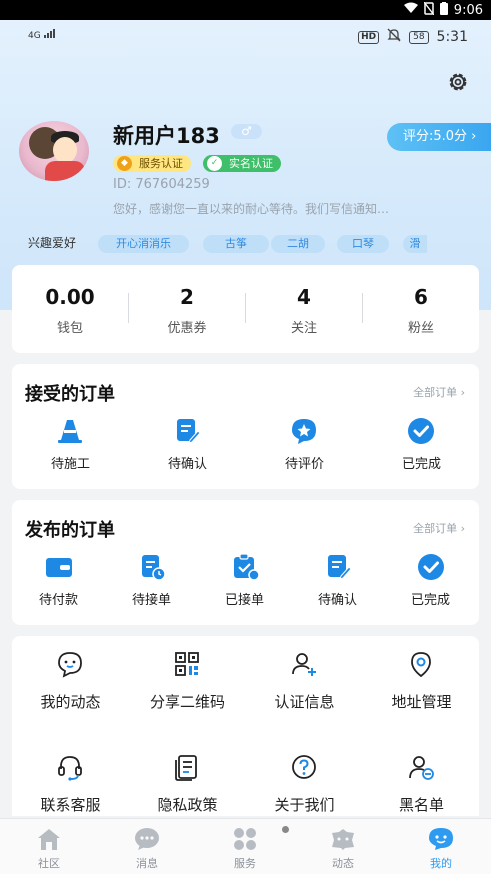  Describe the element at coordinates (304, 464) in the screenshot. I see `order-label: 待评价` at that location.